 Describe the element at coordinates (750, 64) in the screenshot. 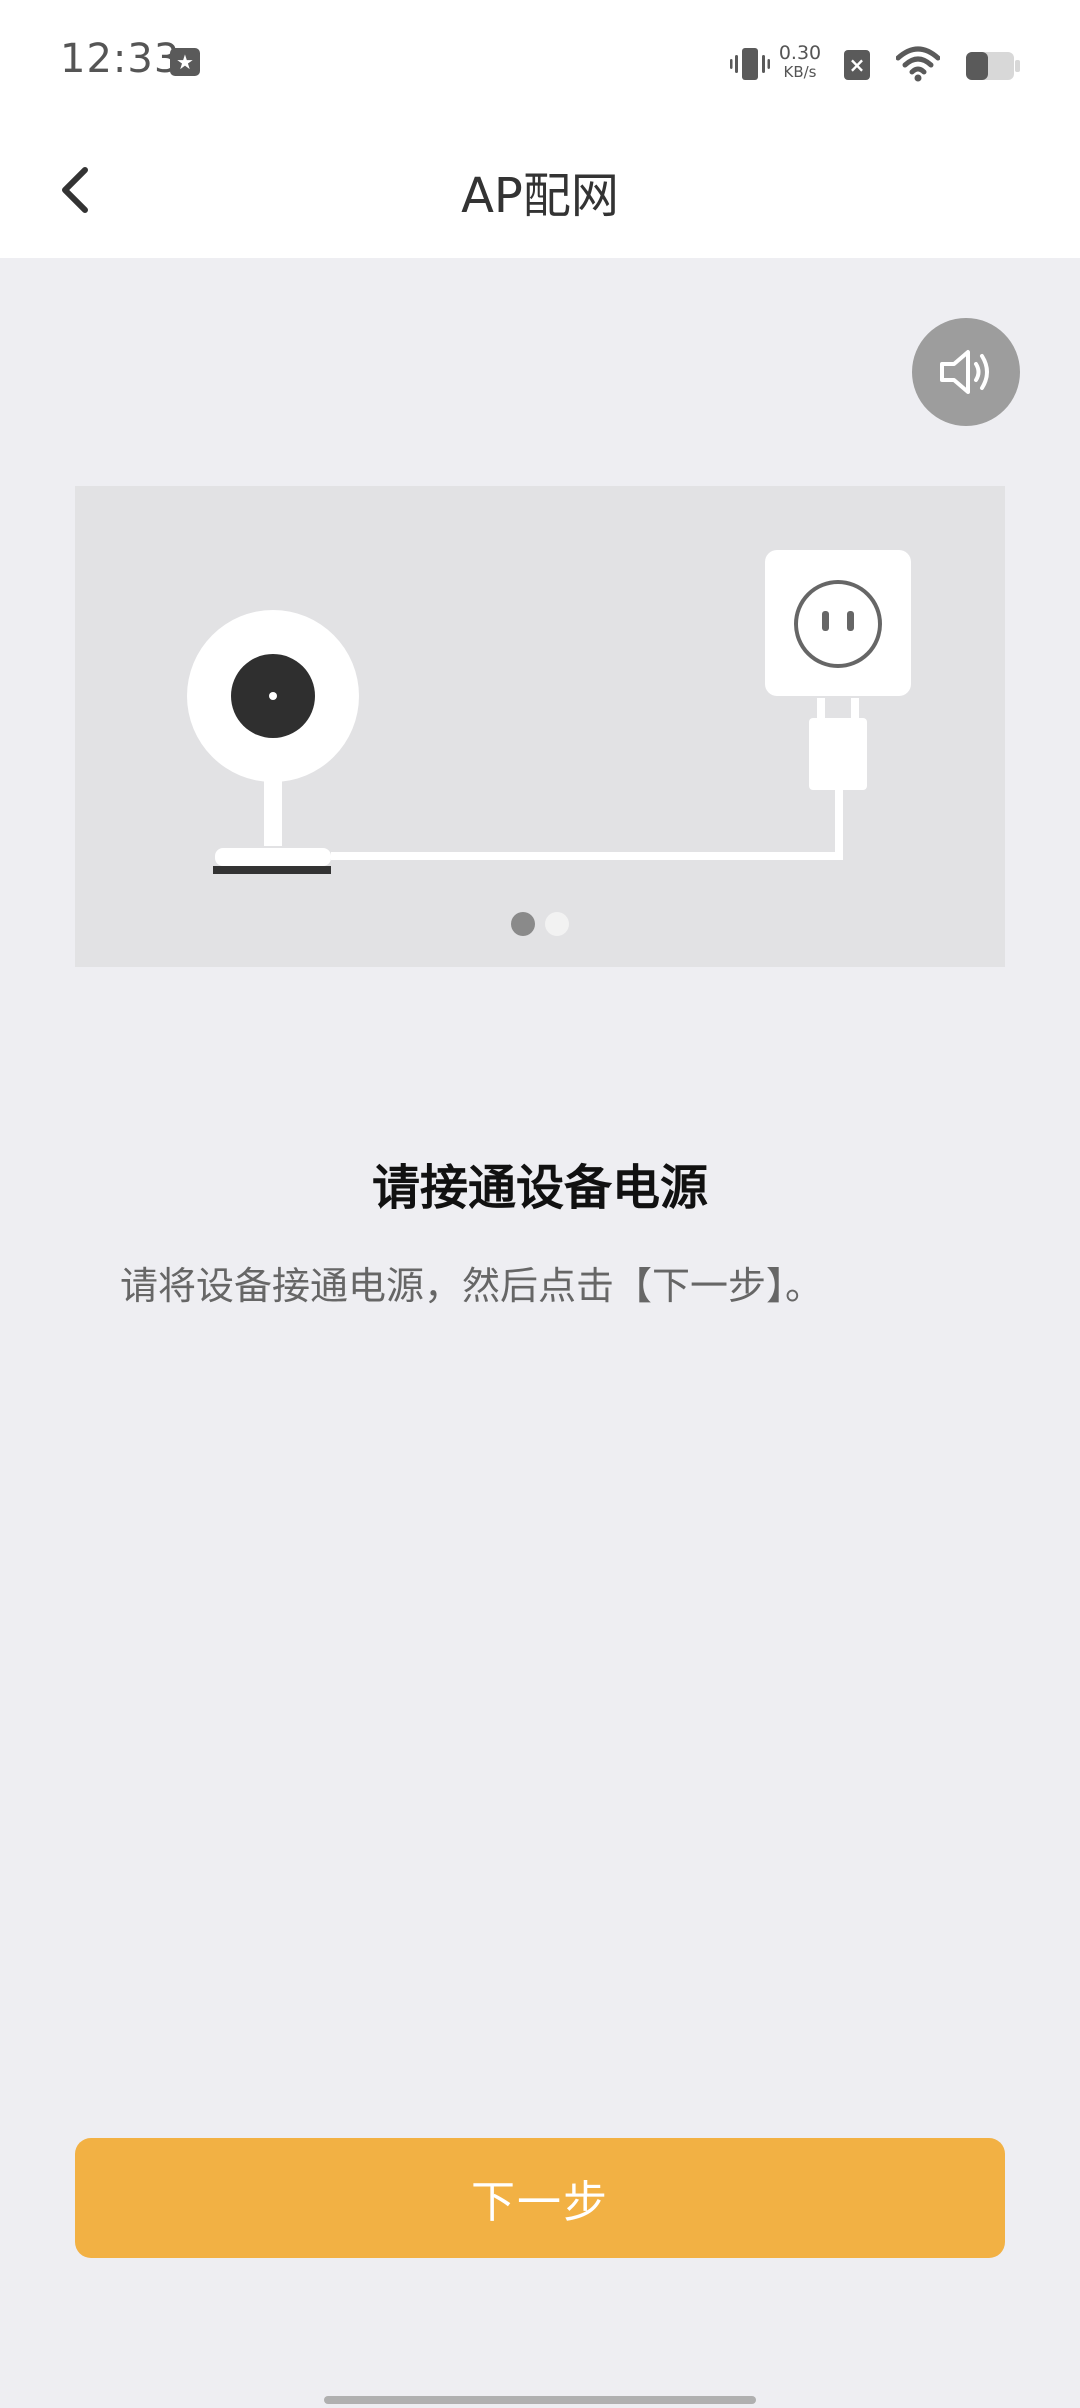

I see `vibrate-icon` at that location.